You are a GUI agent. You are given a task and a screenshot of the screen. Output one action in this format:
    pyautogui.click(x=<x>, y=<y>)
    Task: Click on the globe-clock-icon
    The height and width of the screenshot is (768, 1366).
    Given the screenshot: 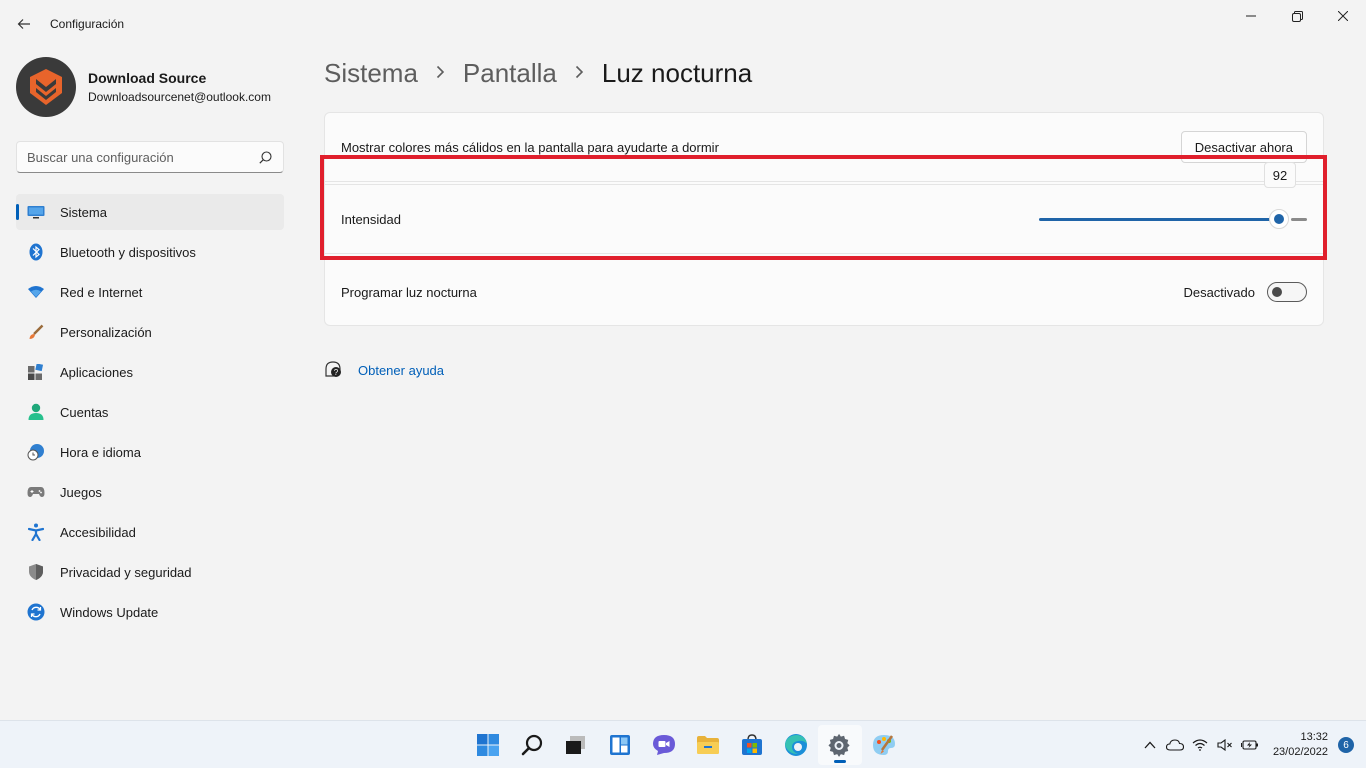 What is the action you would take?
    pyautogui.click(x=36, y=452)
    